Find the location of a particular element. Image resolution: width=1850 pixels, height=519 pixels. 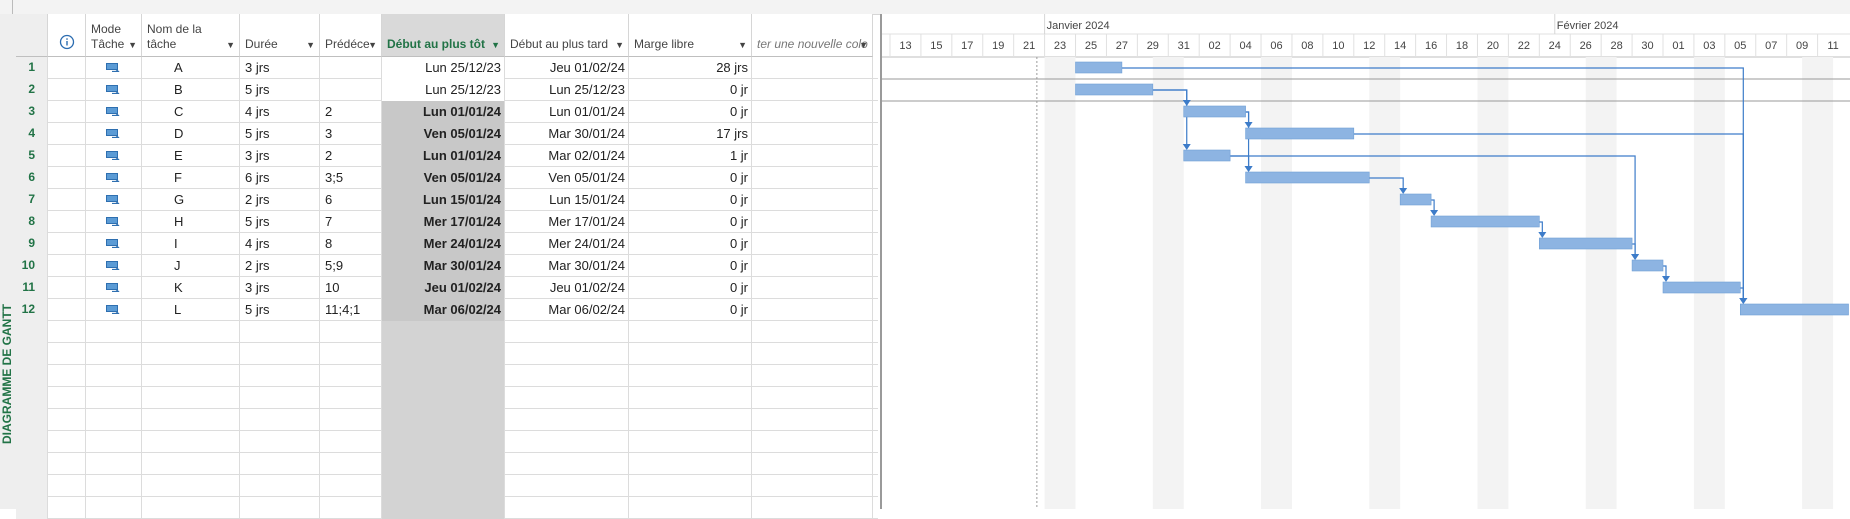

column-header-predecessors: Prédéce ▼ is located at coordinates (351, 35).